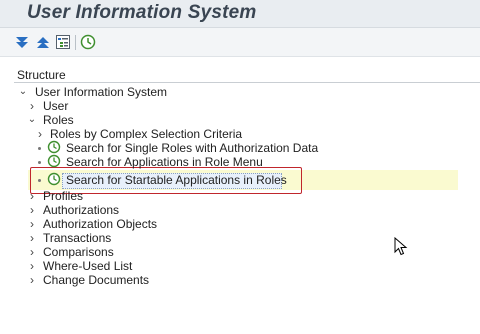 The image size is (480, 334). Describe the element at coordinates (58, 120) in the screenshot. I see `tree-node-label: Roles` at that location.